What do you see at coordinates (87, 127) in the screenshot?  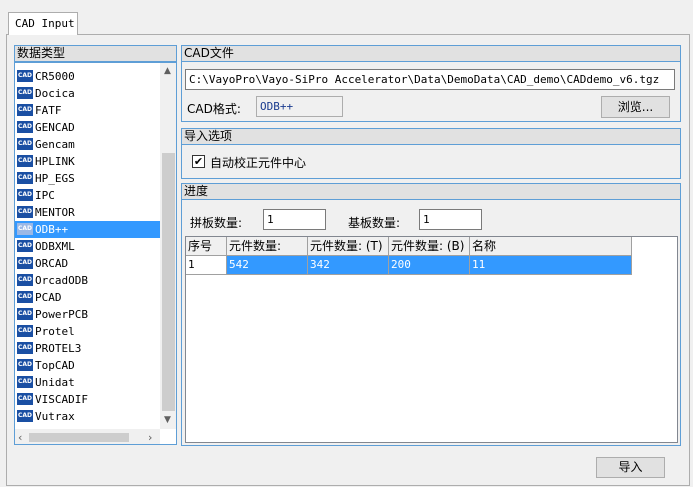 I see `list-item: CAD GENCAD` at bounding box center [87, 127].